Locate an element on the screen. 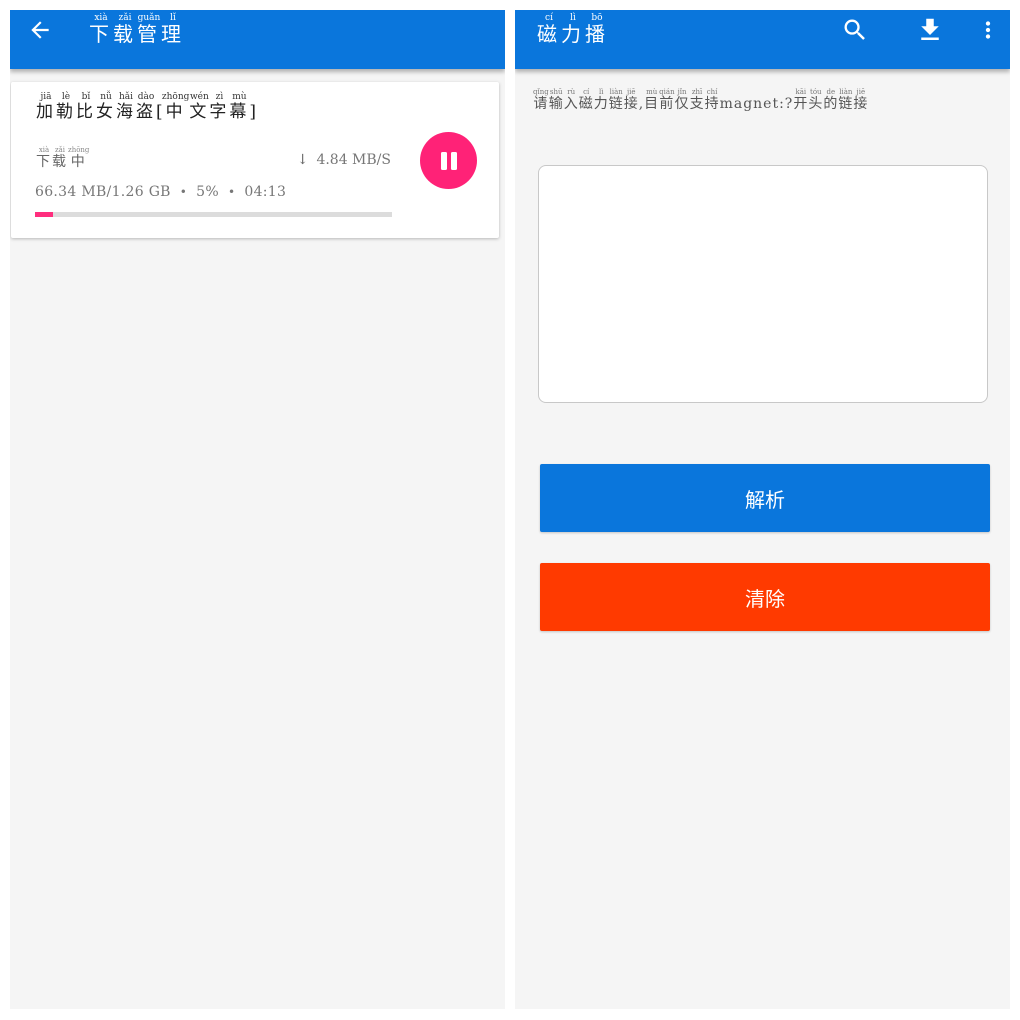 The width and height of the screenshot is (1020, 1020). size-progress: 66.34 MB/1.26 GB is located at coordinates (103, 192).